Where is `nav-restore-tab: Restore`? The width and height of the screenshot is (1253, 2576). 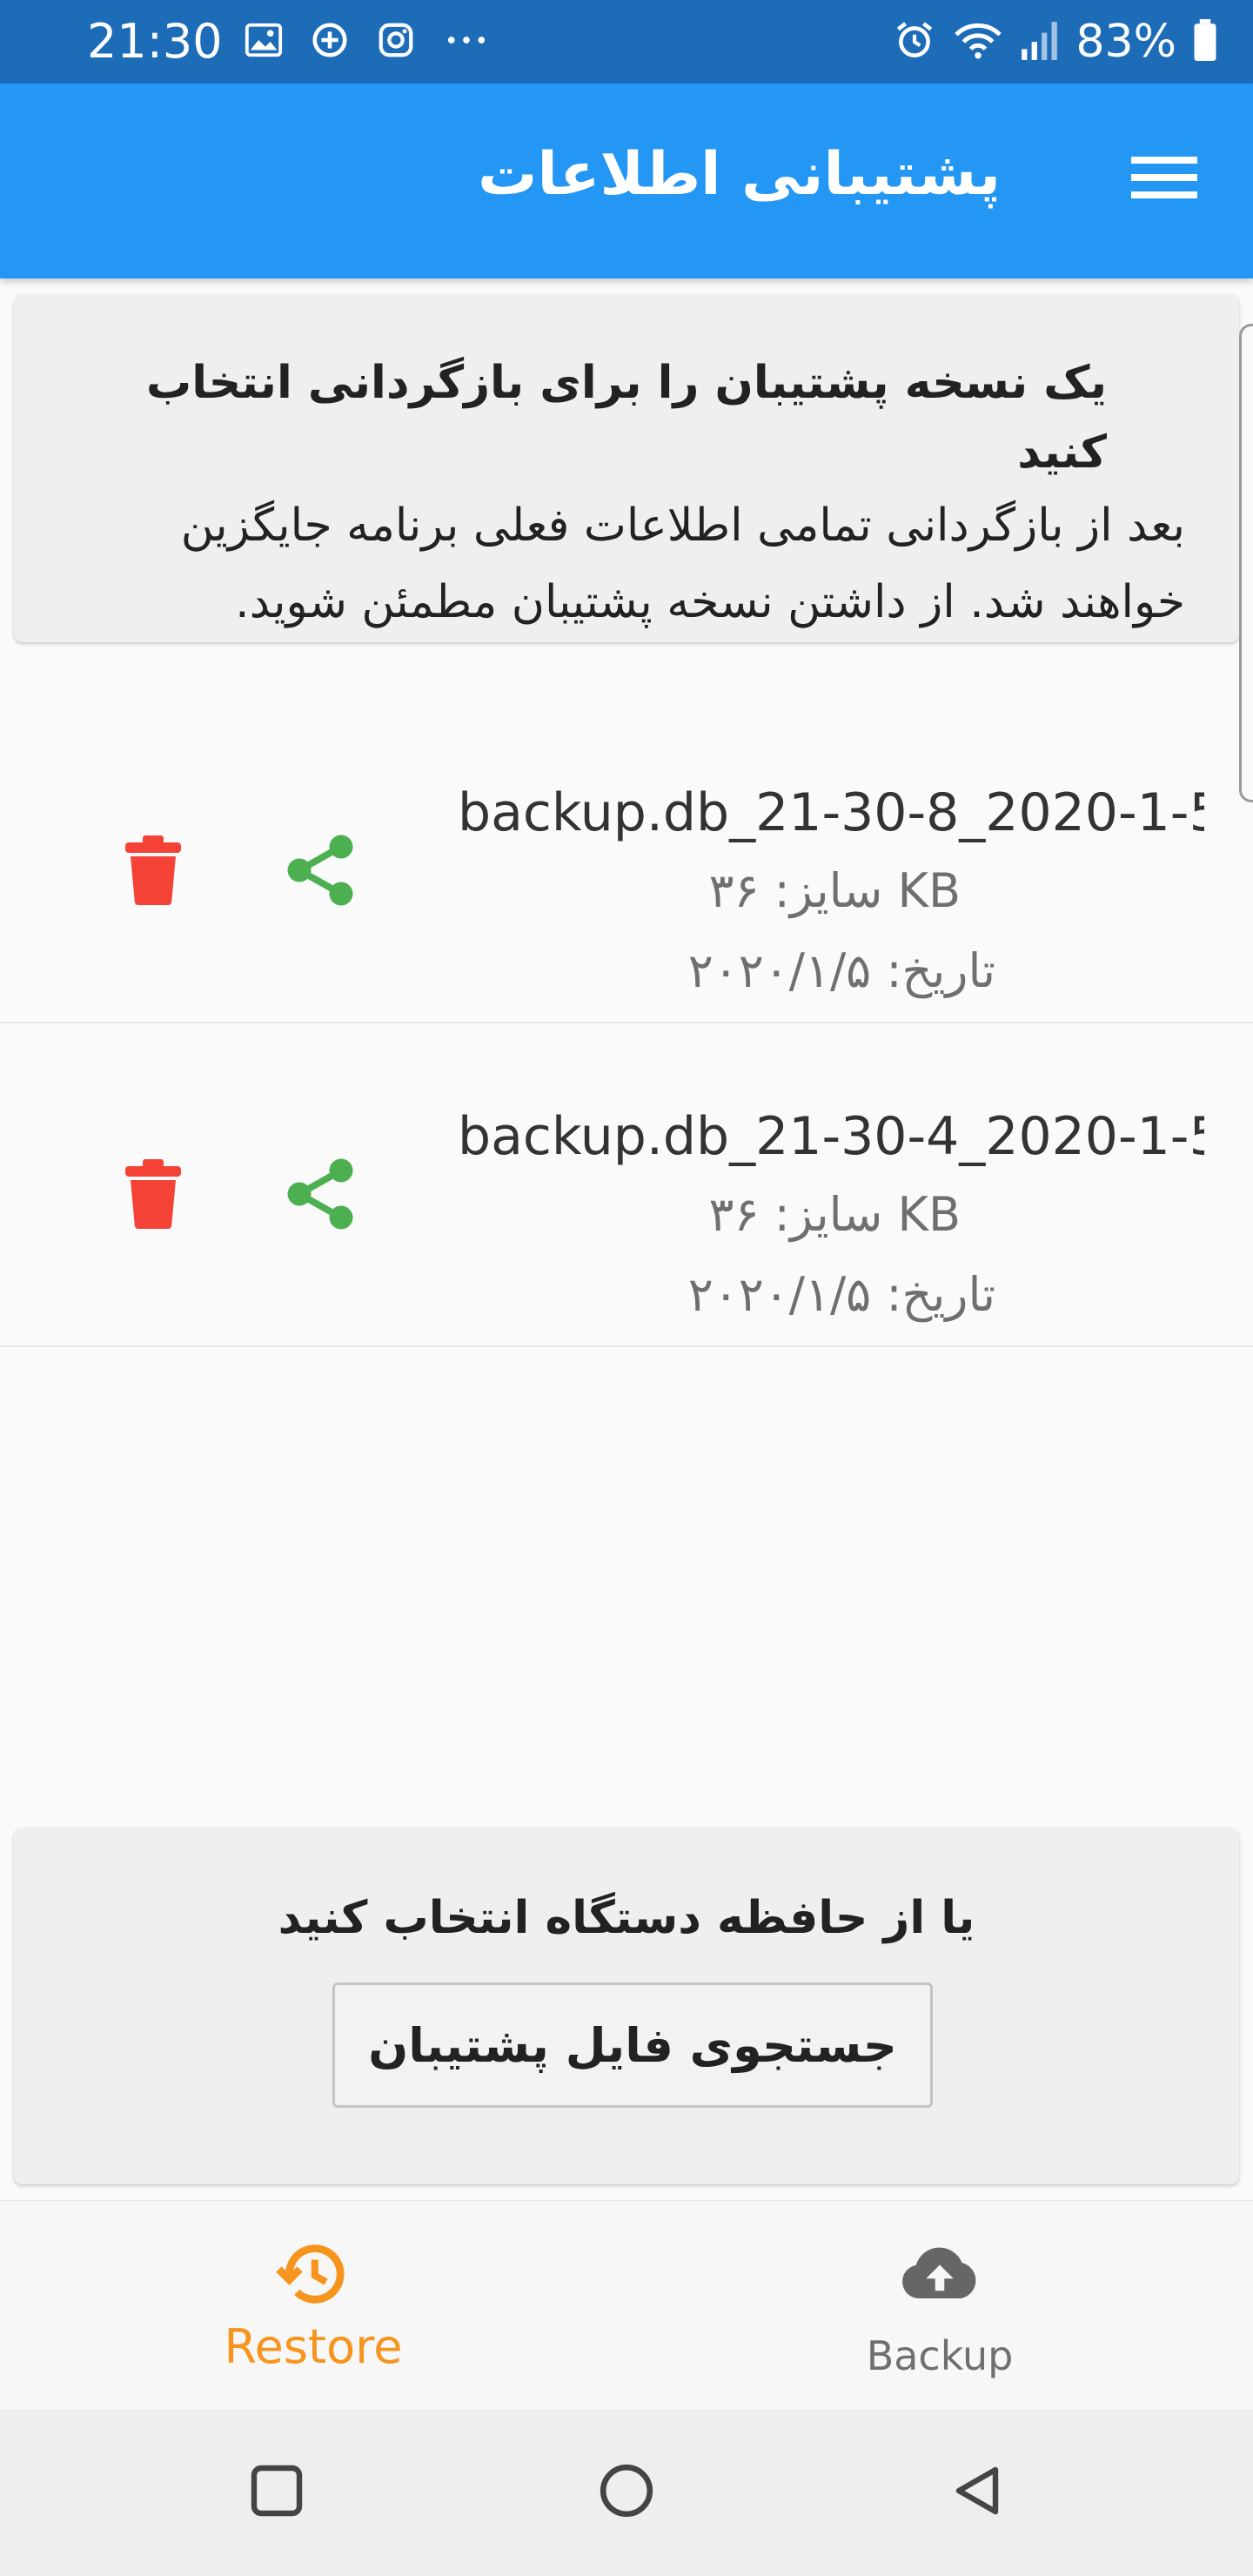 nav-restore-tab: Restore is located at coordinates (313, 2306).